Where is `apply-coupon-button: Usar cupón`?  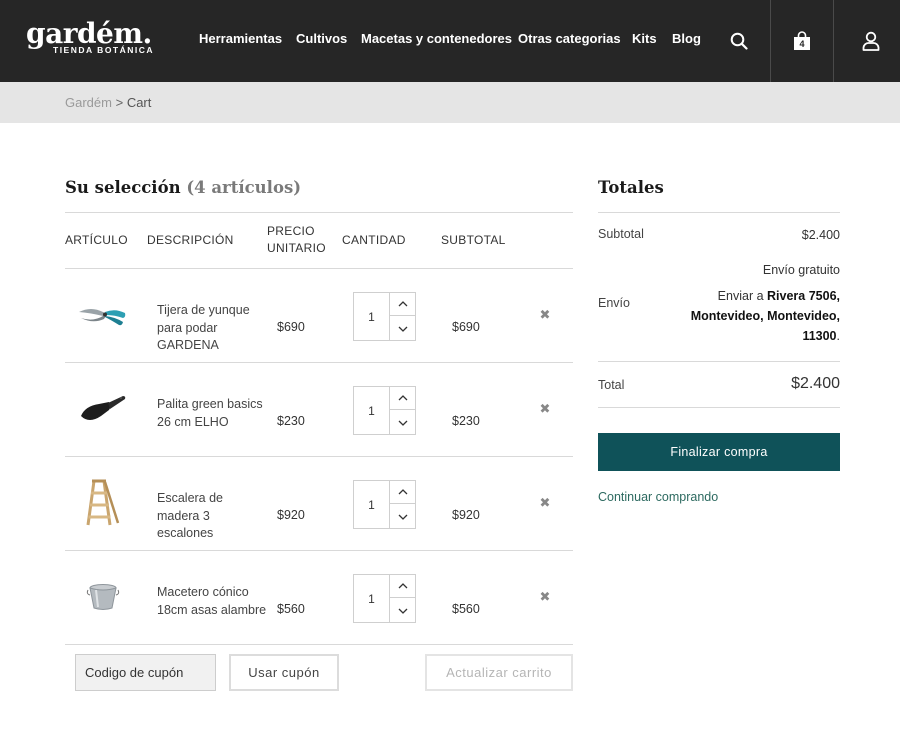
apply-coupon-button: Usar cupón is located at coordinates (284, 672).